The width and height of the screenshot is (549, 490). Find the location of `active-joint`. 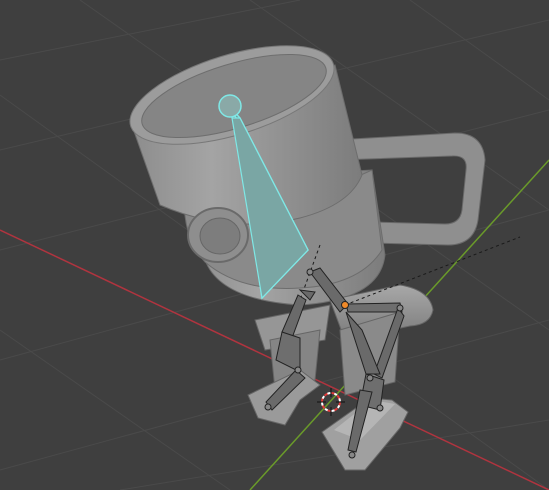

active-joint is located at coordinates (345, 305).